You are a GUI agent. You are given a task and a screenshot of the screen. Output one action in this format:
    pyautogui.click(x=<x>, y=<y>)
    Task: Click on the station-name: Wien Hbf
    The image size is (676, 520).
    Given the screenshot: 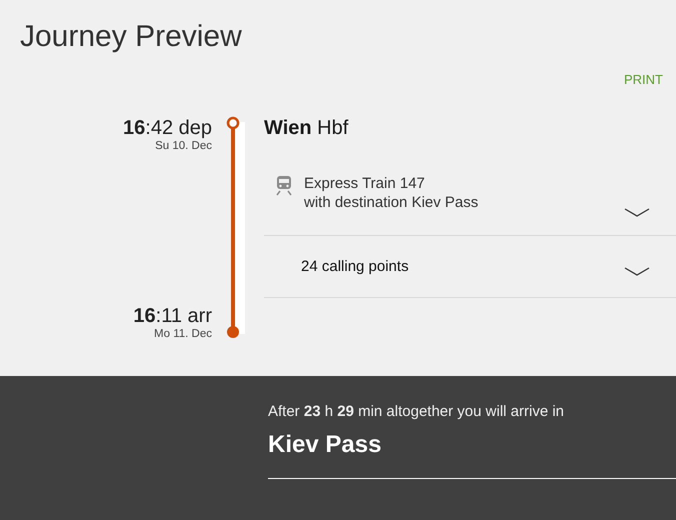 What is the action you would take?
    pyautogui.click(x=307, y=128)
    